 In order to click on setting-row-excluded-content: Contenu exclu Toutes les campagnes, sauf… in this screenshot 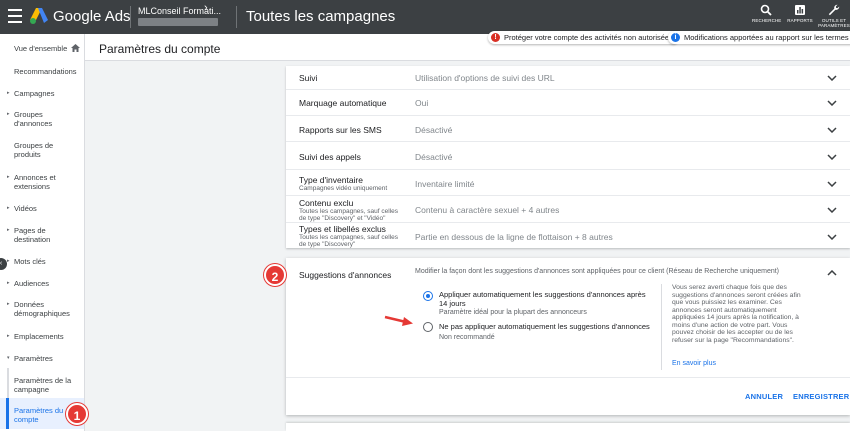, I will do `click(568, 209)`.